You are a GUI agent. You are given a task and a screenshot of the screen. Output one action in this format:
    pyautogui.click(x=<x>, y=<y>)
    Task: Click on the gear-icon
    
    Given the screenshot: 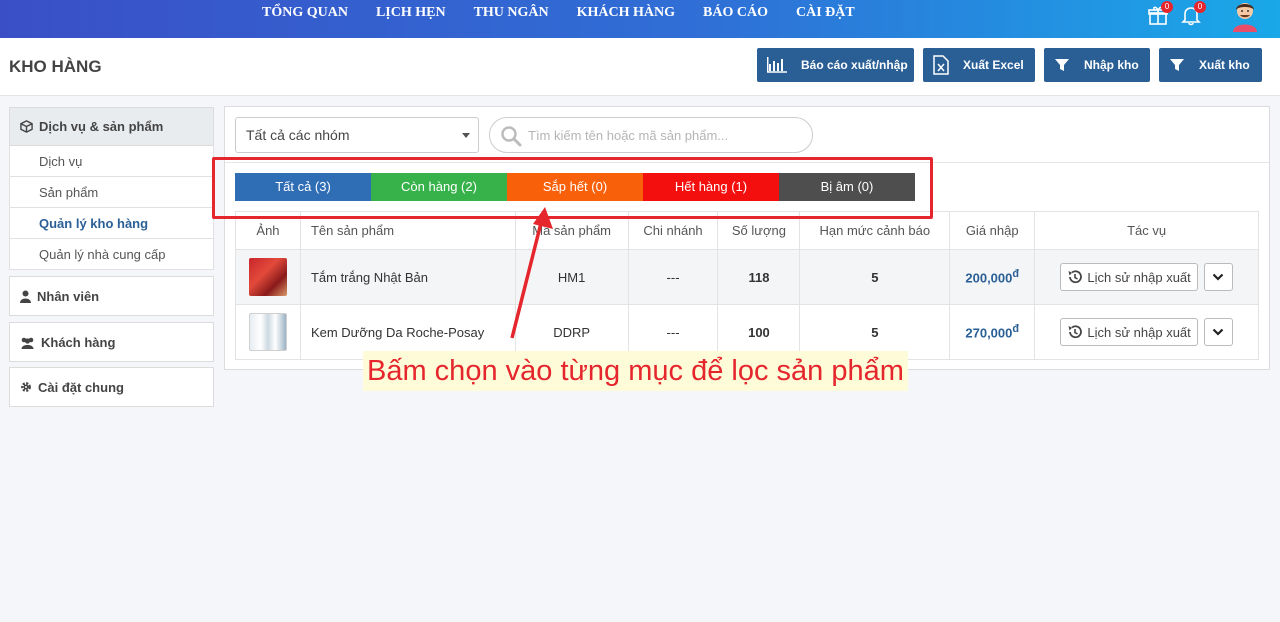 What is the action you would take?
    pyautogui.click(x=26, y=387)
    